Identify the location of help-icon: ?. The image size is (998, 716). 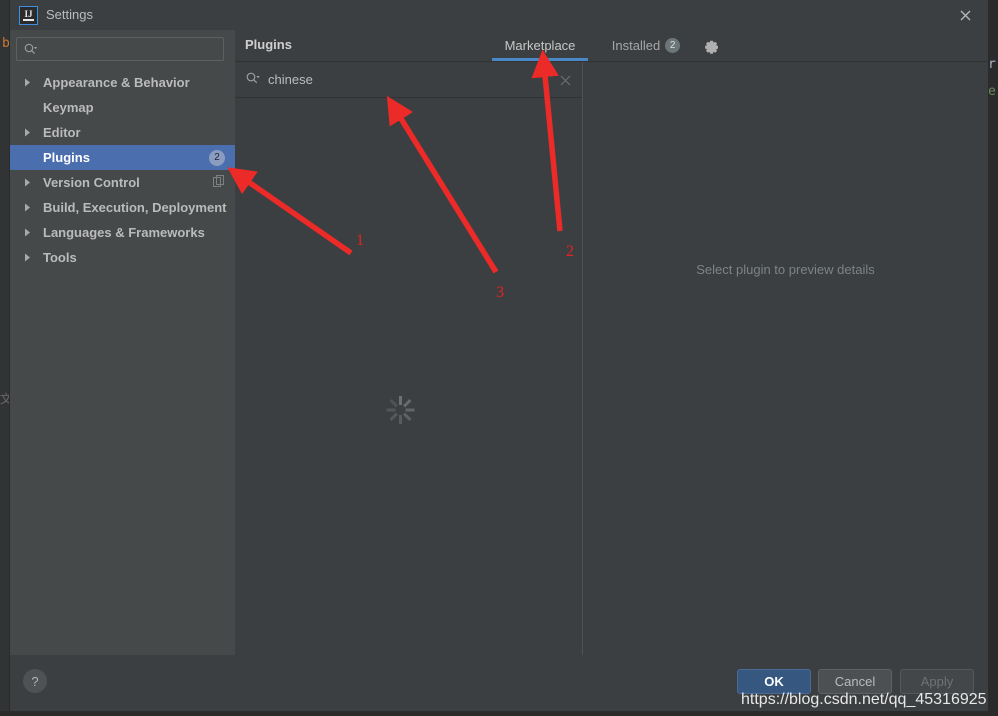
(35, 681).